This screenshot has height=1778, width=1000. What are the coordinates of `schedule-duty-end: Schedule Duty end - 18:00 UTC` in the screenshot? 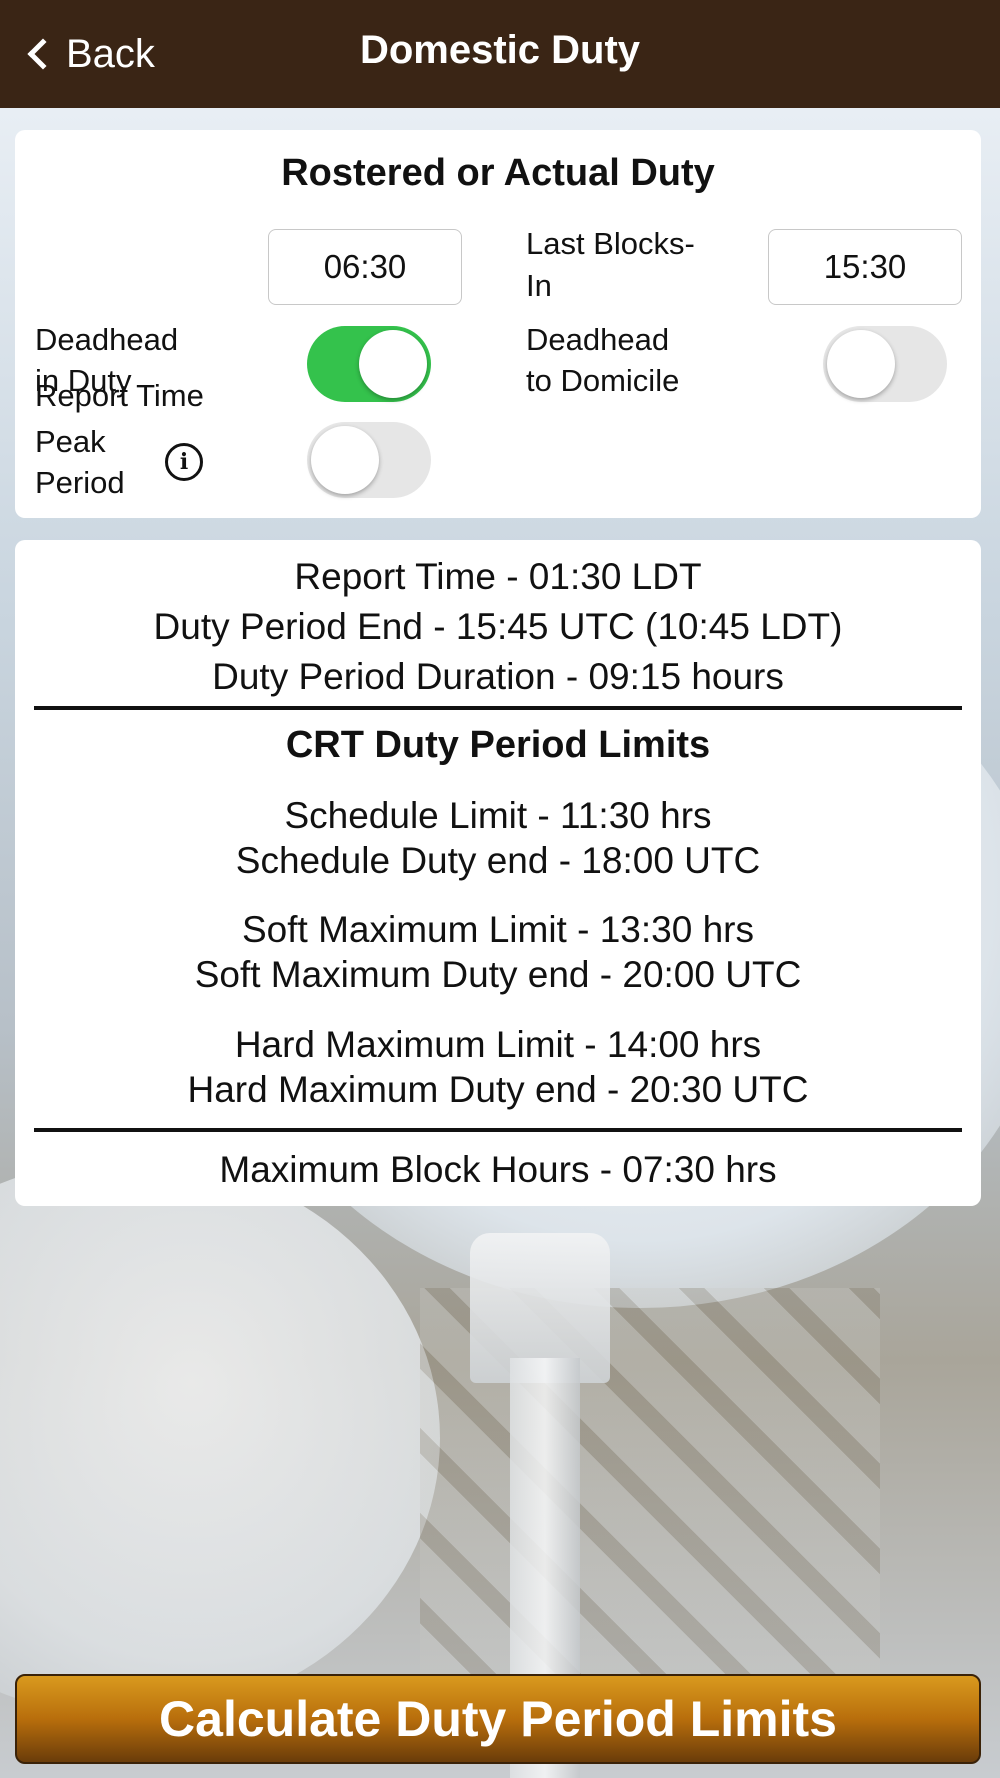 It's located at (498, 860).